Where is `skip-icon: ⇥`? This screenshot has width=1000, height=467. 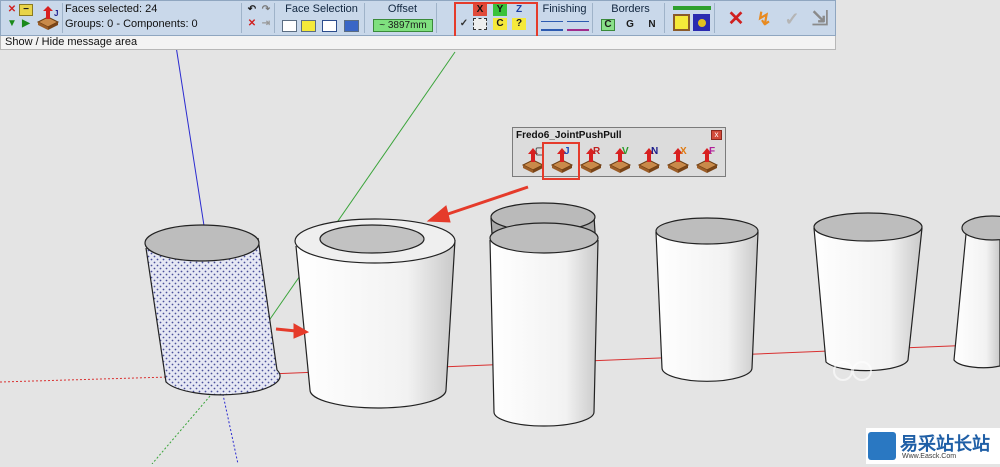 skip-icon: ⇥ is located at coordinates (266, 24).